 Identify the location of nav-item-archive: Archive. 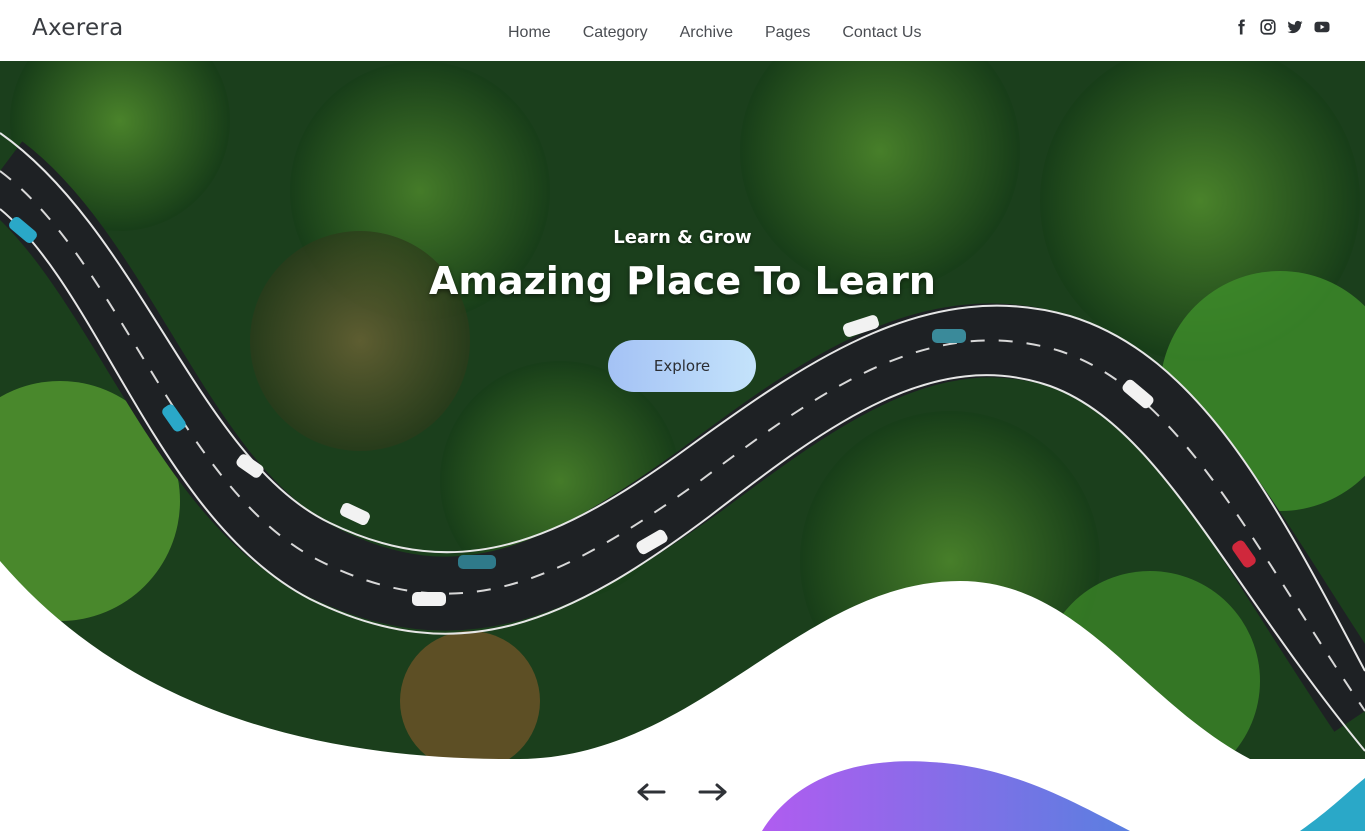
(706, 33).